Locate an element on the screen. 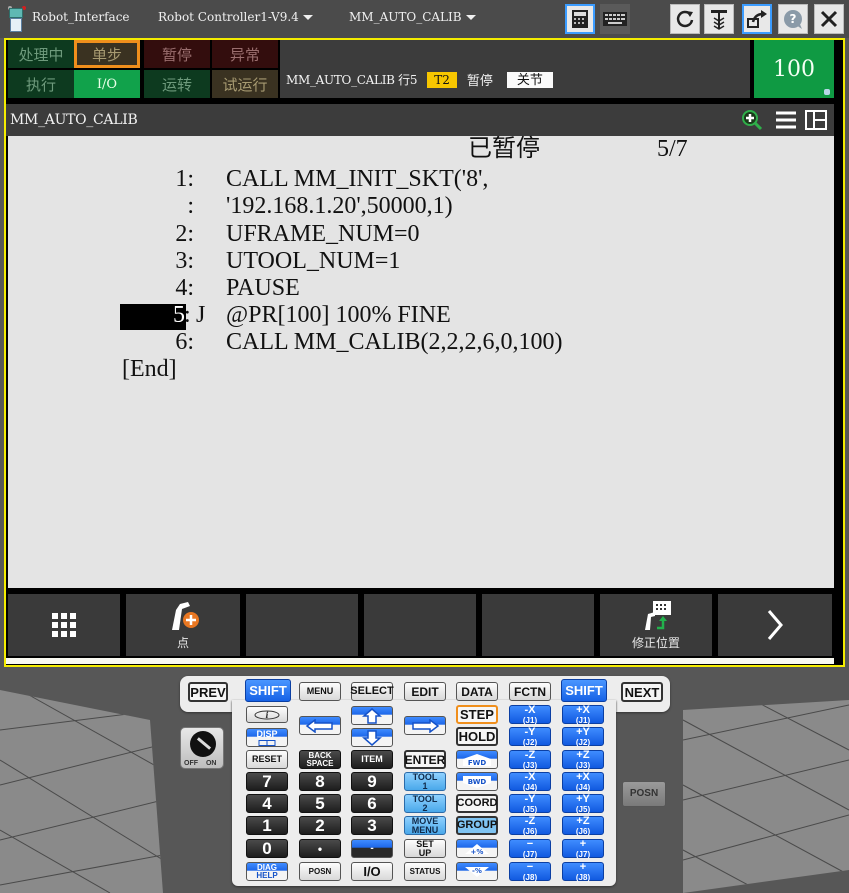  key-posn: POSN is located at coordinates (320, 871).